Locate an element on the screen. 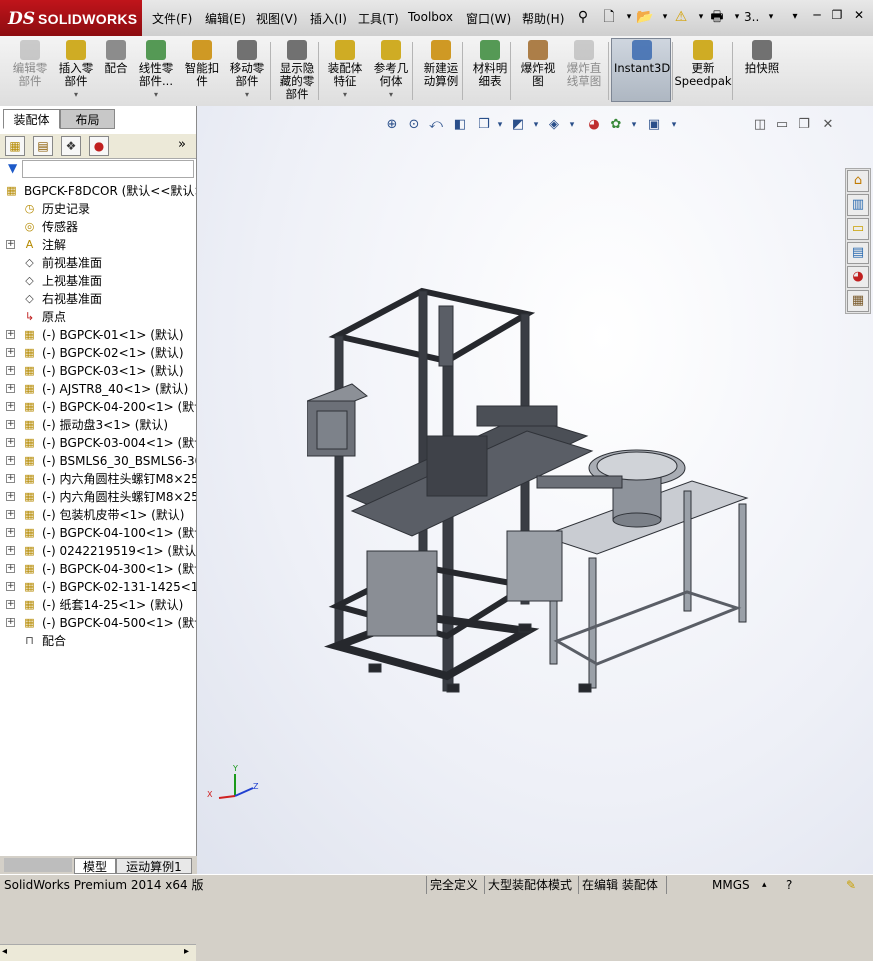 This screenshot has height=961, width=873. expand-panel-icon: » is located at coordinates (182, 144).